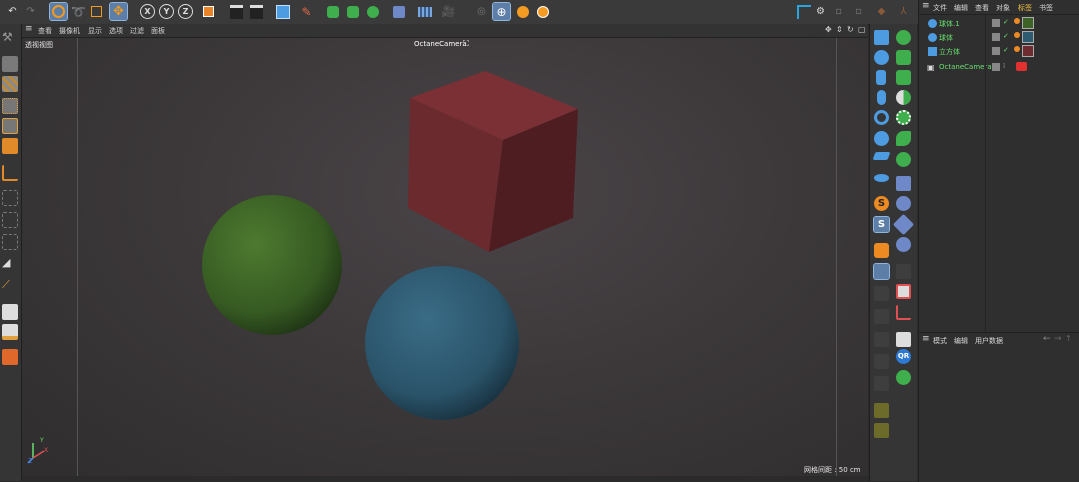  What do you see at coordinates (881, 138) in the screenshot?
I see `platonic-primitive-icon` at bounding box center [881, 138].